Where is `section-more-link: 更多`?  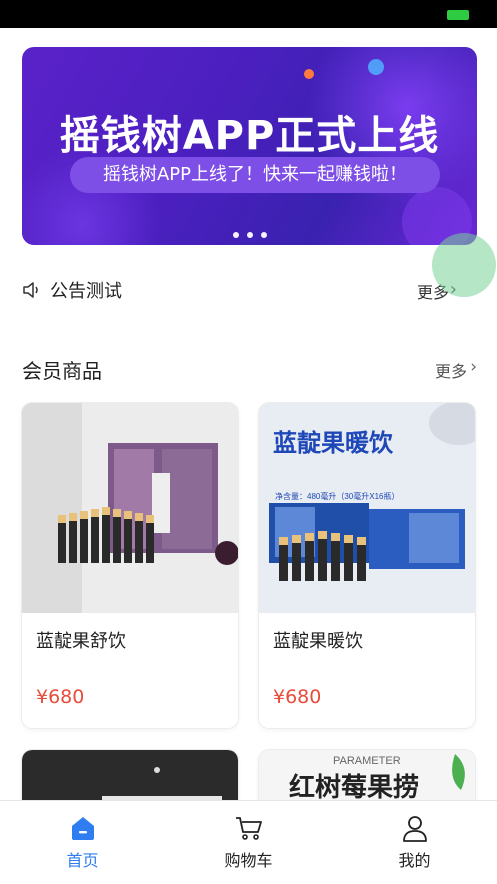 section-more-link: 更多 is located at coordinates (451, 370).